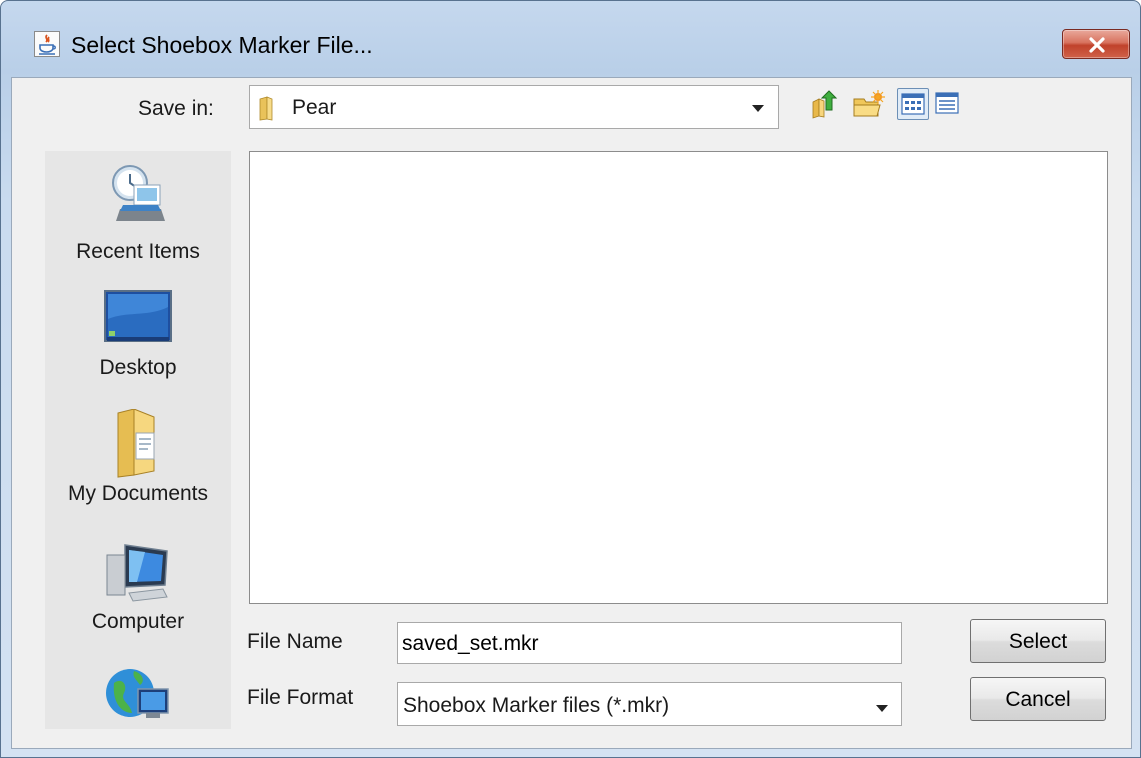  I want to click on my-documents-icon, so click(136, 443).